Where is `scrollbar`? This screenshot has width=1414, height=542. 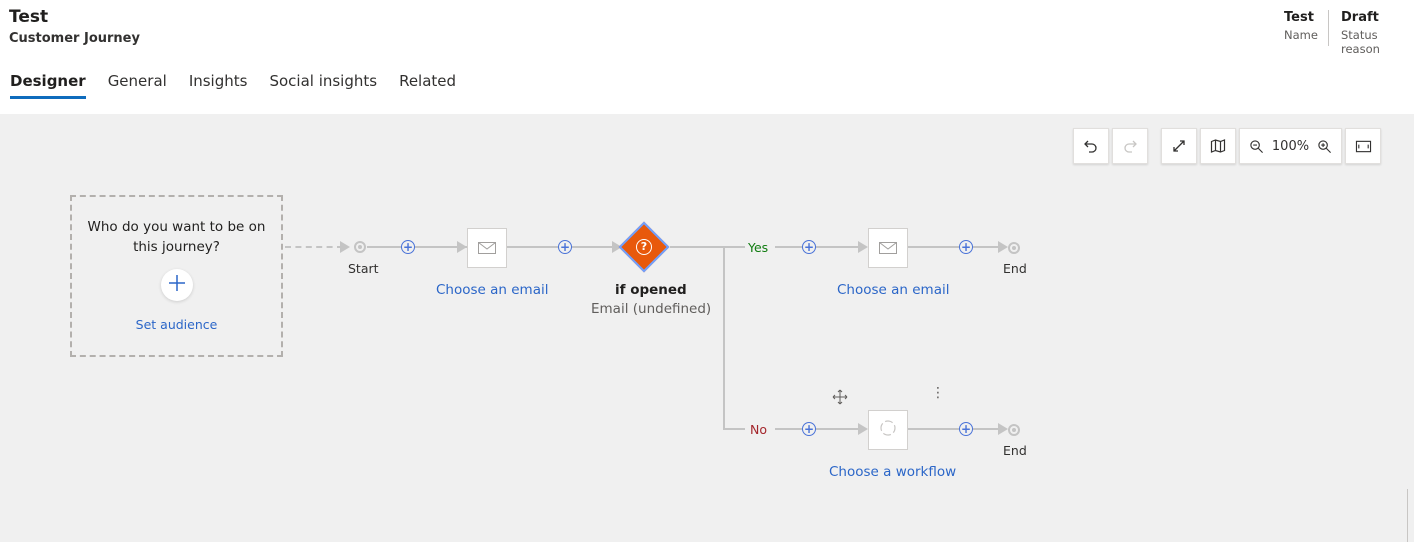
scrollbar is located at coordinates (1407, 515).